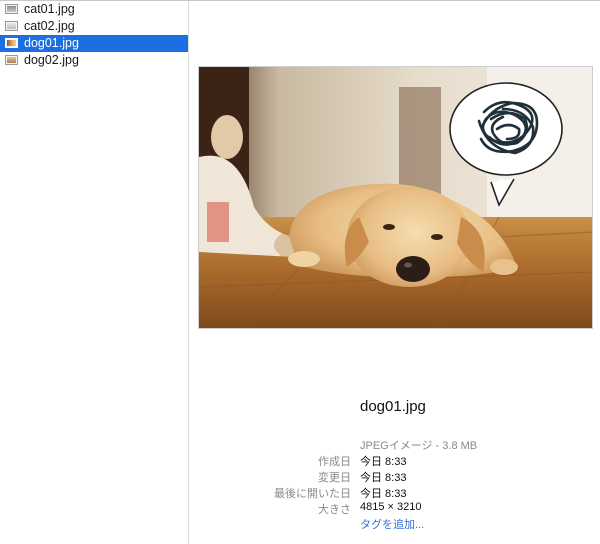 Image resolution: width=600 pixels, height=544 pixels. I want to click on meta-row-created: 作成日 今日 8:33, so click(394, 461).